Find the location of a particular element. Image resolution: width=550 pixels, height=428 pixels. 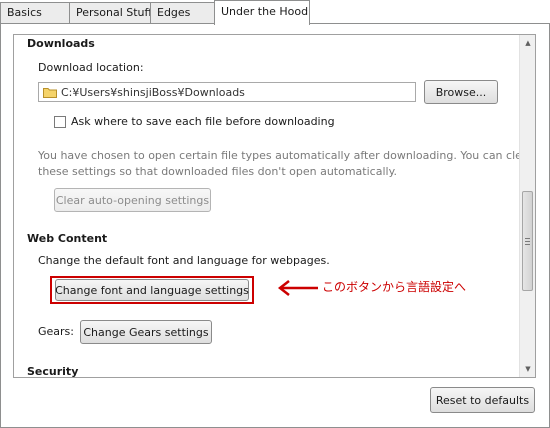

tab-under-the-hood-label: Under the Hood is located at coordinates (265, 11).